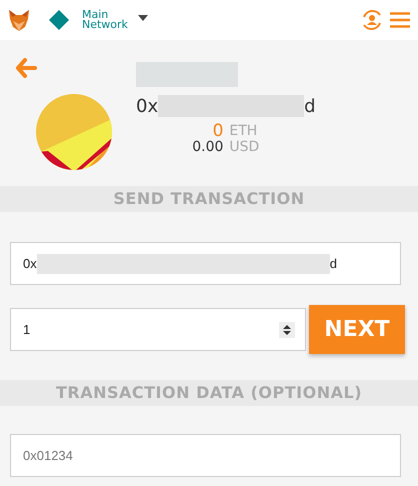 This screenshot has width=418, height=486. I want to click on recipient-start: 0x, so click(30, 263).